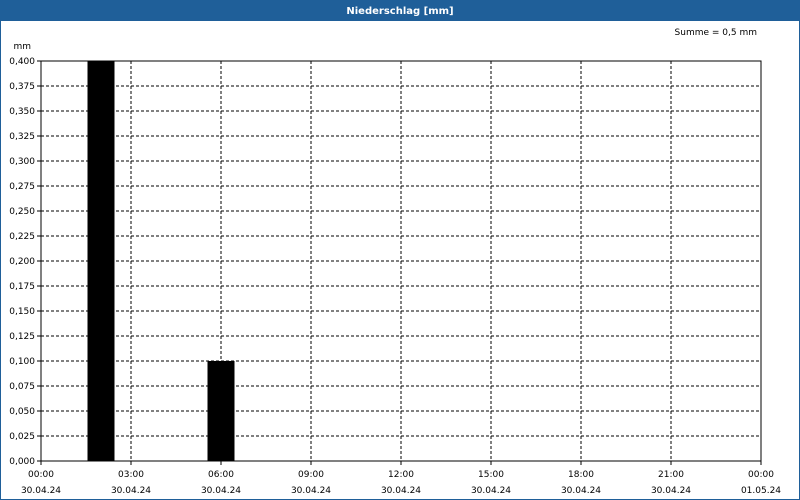 The image size is (800, 500). Describe the element at coordinates (22, 87) in the screenshot. I see `y-tick-label: 0,375` at that location.